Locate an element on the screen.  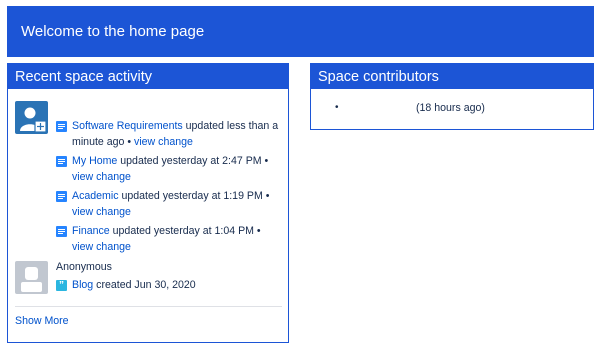
activity-text: created Jun 30, 2020 is located at coordinates (144, 285).